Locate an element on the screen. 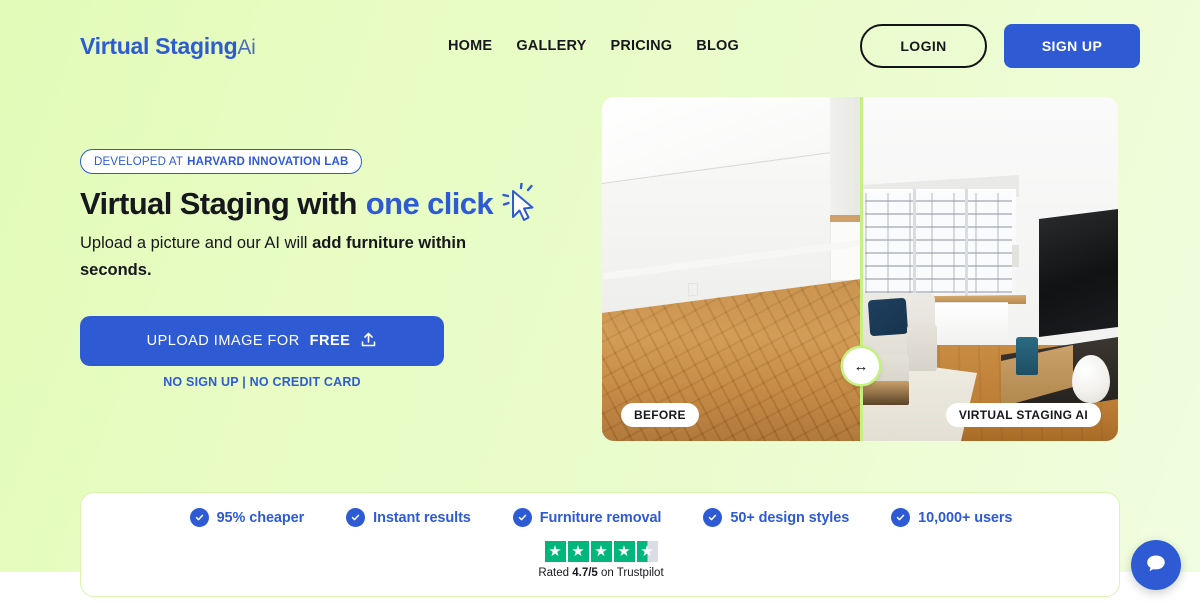  feature-item-removal: Furniture removal is located at coordinates (587, 517).